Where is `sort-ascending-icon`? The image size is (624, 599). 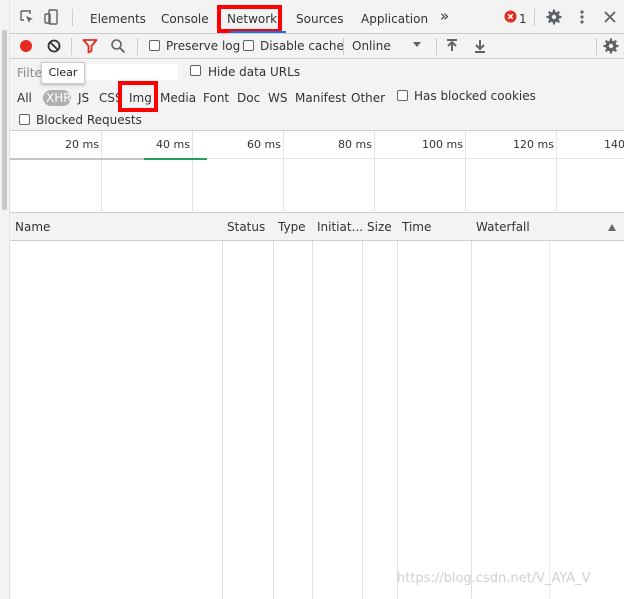
sort-ascending-icon is located at coordinates (612, 227).